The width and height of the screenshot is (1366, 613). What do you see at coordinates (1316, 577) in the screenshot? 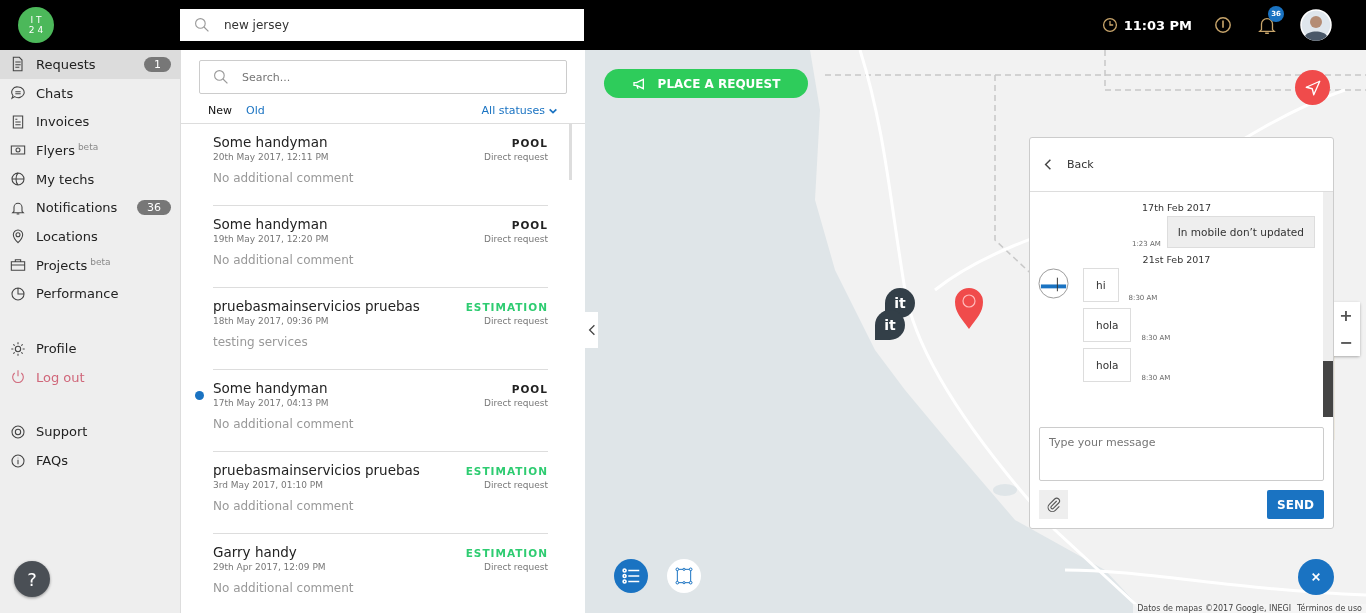
I see `close-icon` at bounding box center [1316, 577].